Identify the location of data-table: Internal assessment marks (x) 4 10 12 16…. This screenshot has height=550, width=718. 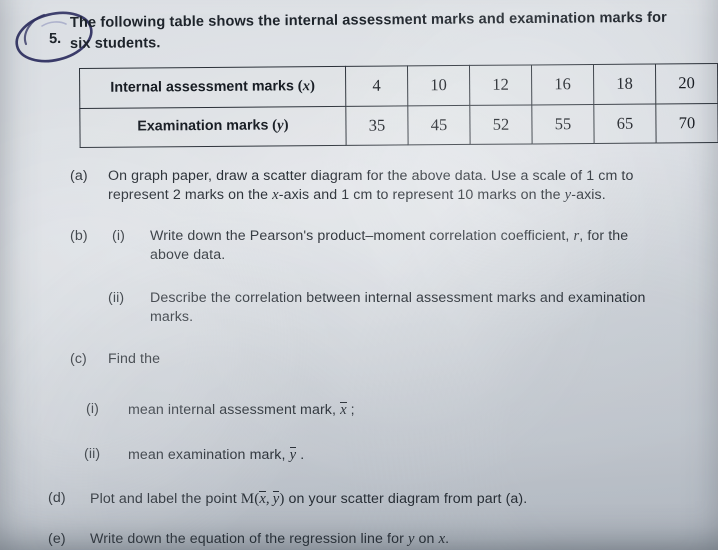
(398, 105).